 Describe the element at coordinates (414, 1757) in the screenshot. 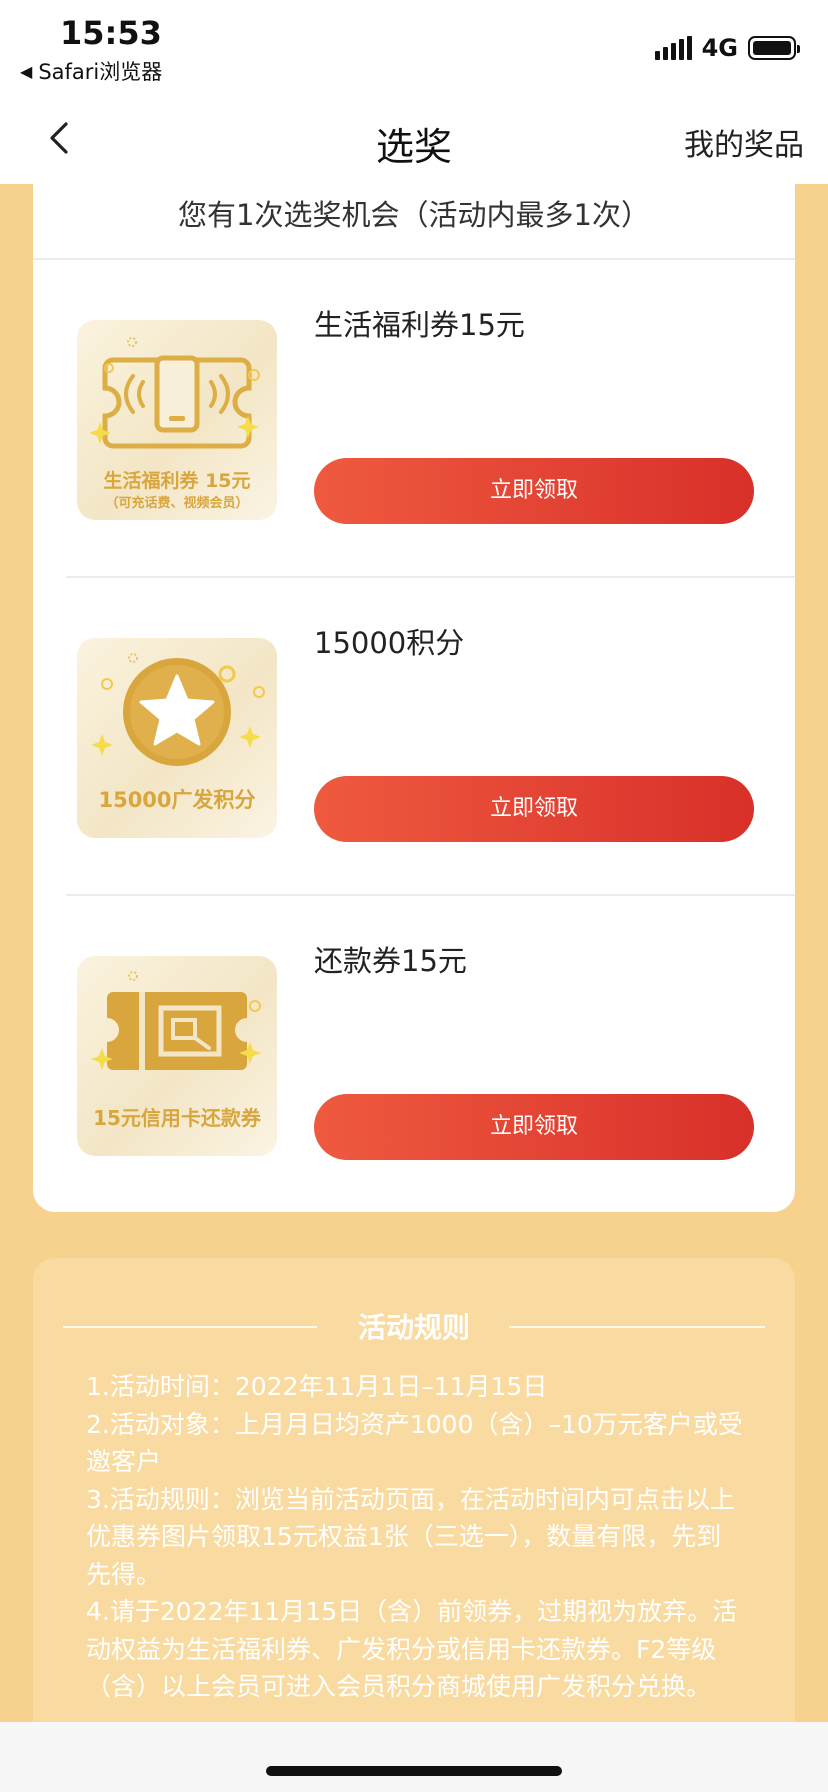

I see `home-indicator-area` at that location.